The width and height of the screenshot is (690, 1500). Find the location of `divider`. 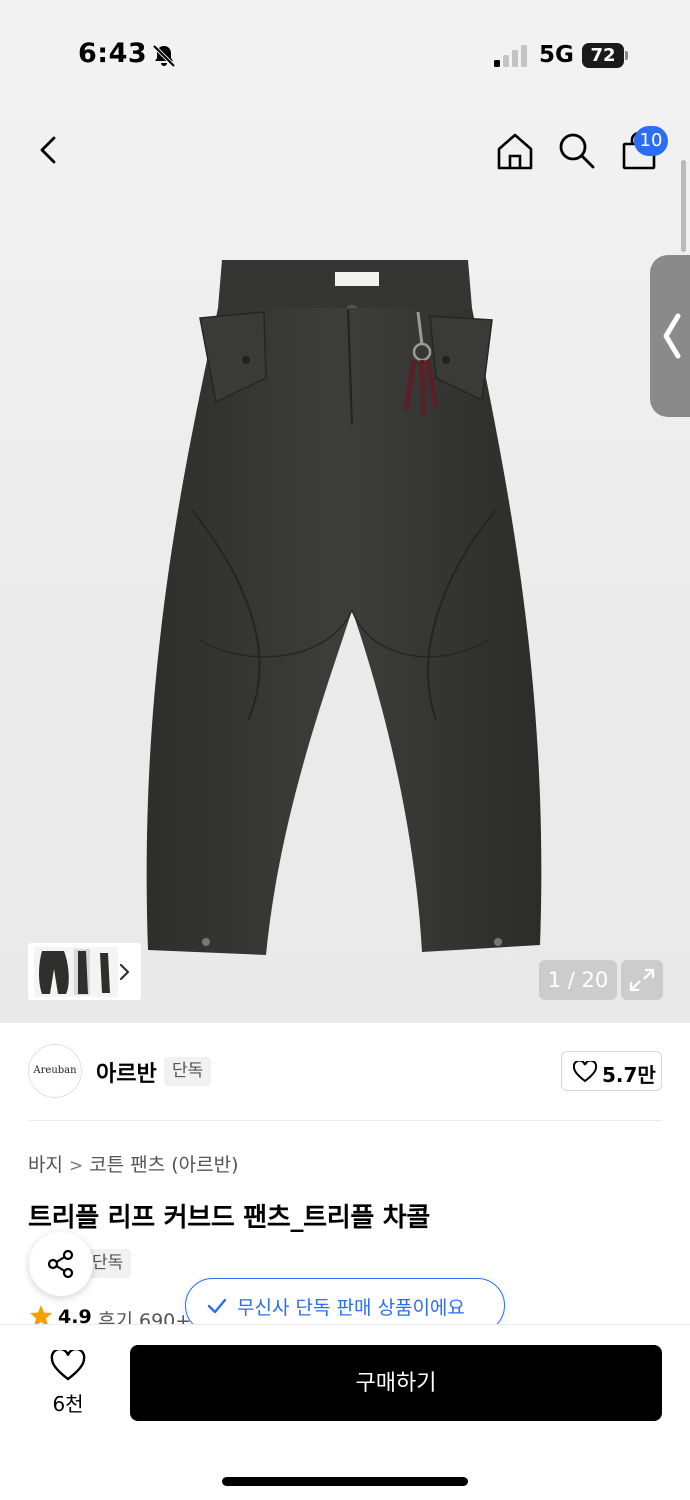

divider is located at coordinates (345, 1120).